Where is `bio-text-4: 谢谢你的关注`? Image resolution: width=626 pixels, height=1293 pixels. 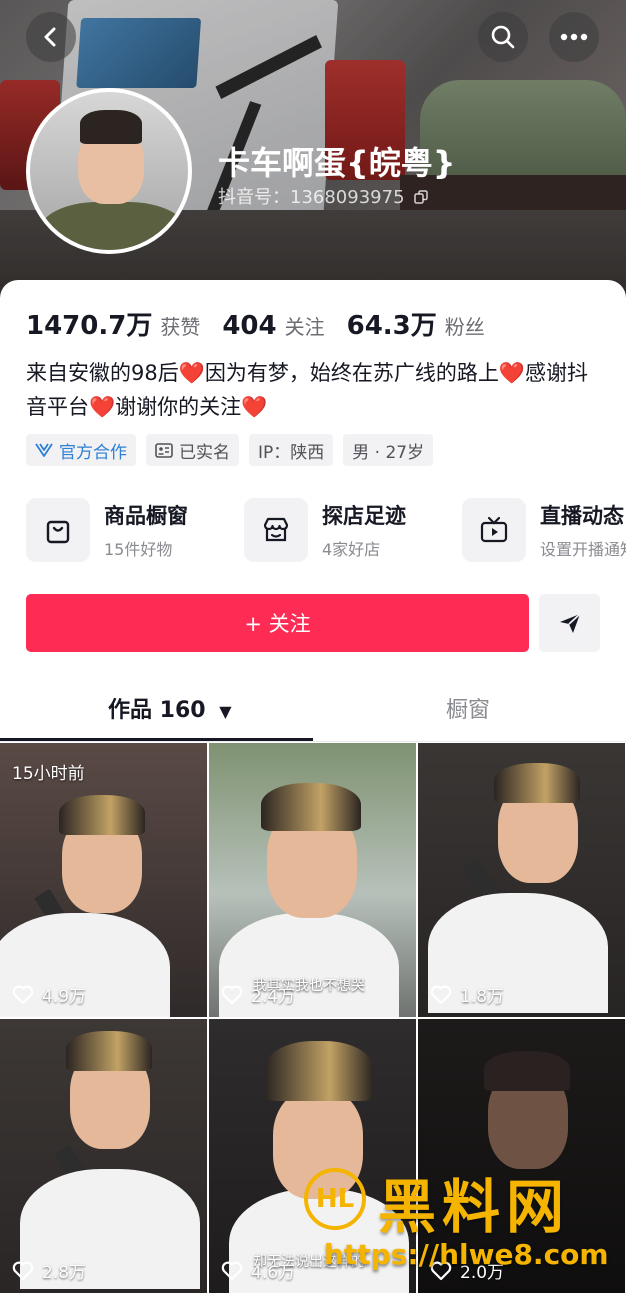 bio-text-4: 谢谢你的关注 is located at coordinates (178, 407).